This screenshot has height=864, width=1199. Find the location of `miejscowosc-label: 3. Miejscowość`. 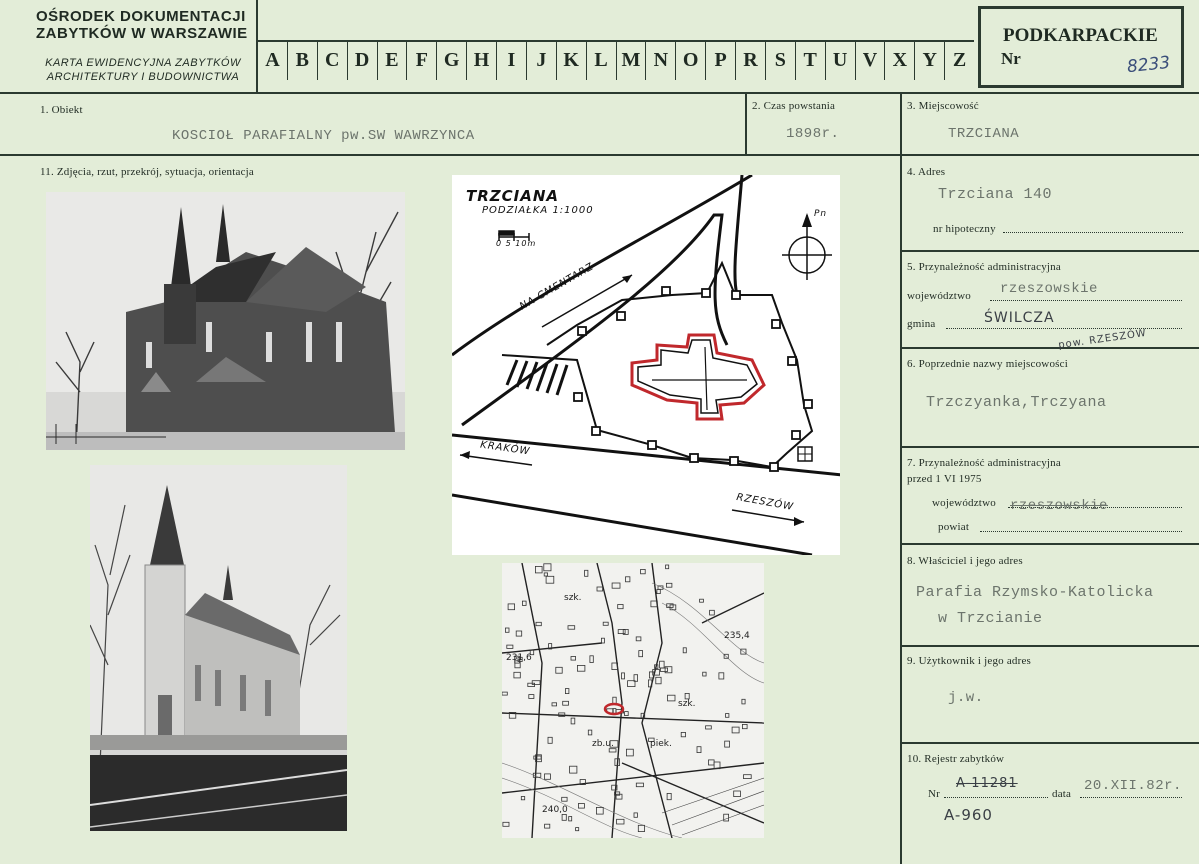

miejscowosc-label: 3. Miejscowość is located at coordinates (943, 106).